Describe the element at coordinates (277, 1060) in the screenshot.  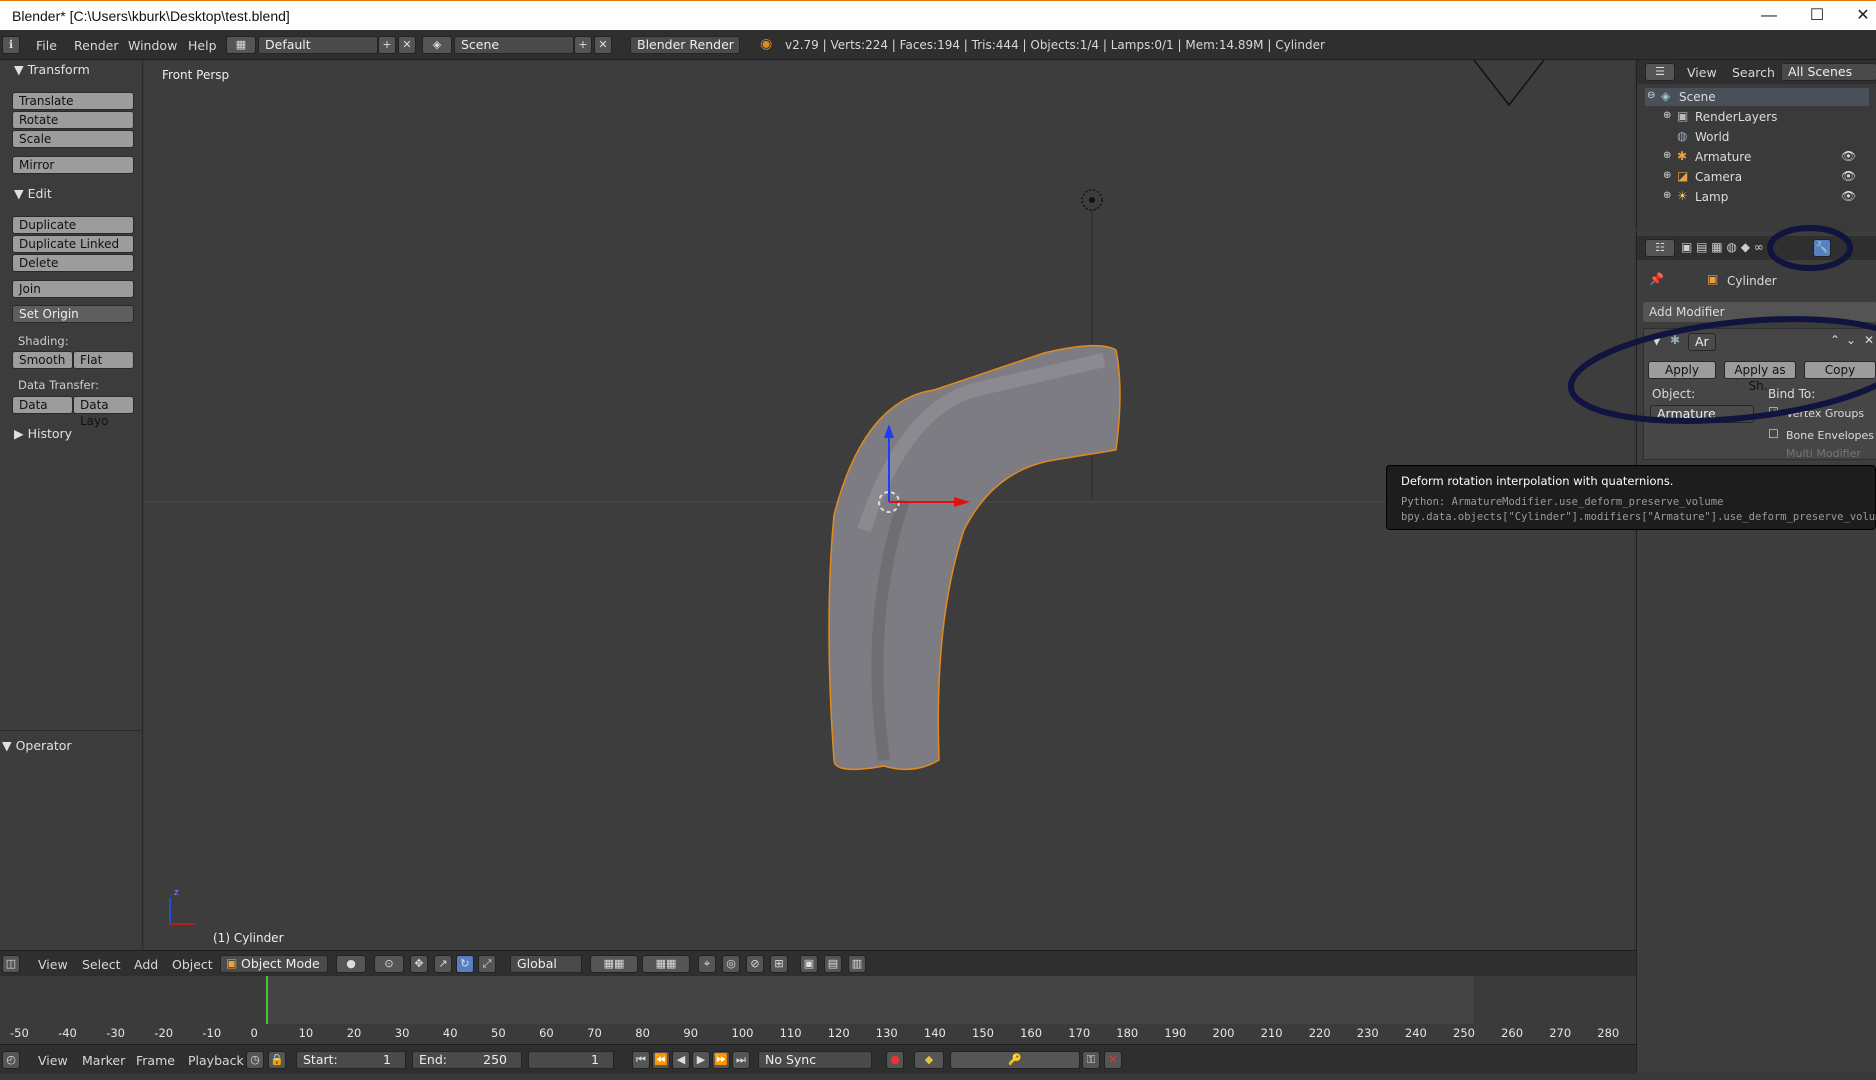
I see `lock-icon: 🔒` at that location.